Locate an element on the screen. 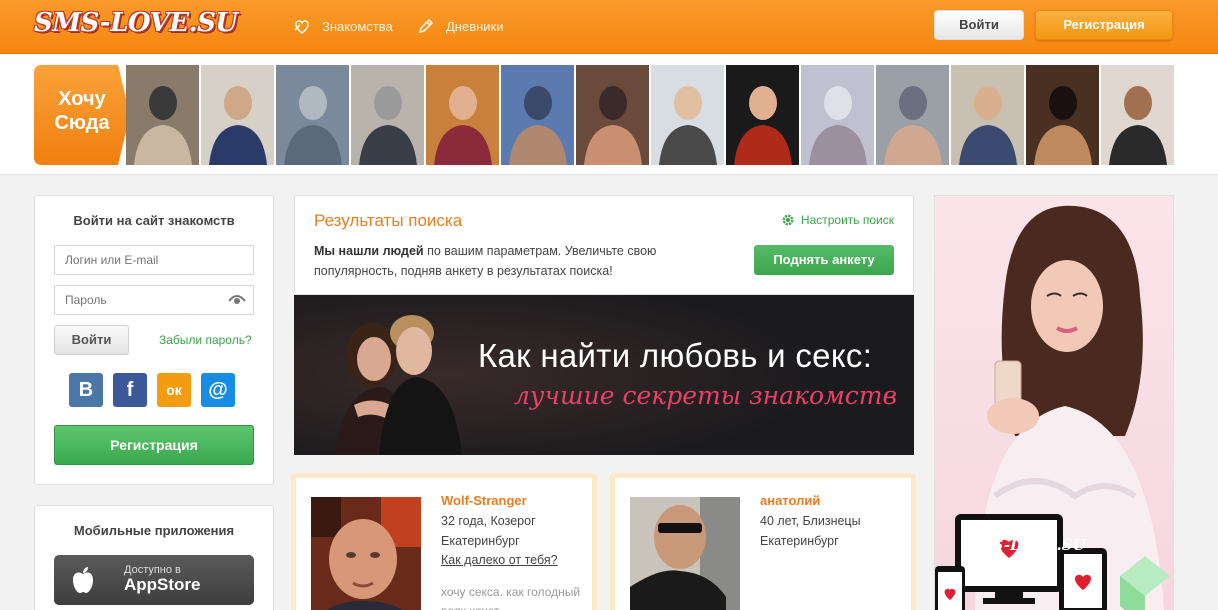 This screenshot has height=610, width=1218. profile-age-sign: 40 лет, Близнецы is located at coordinates (810, 521).